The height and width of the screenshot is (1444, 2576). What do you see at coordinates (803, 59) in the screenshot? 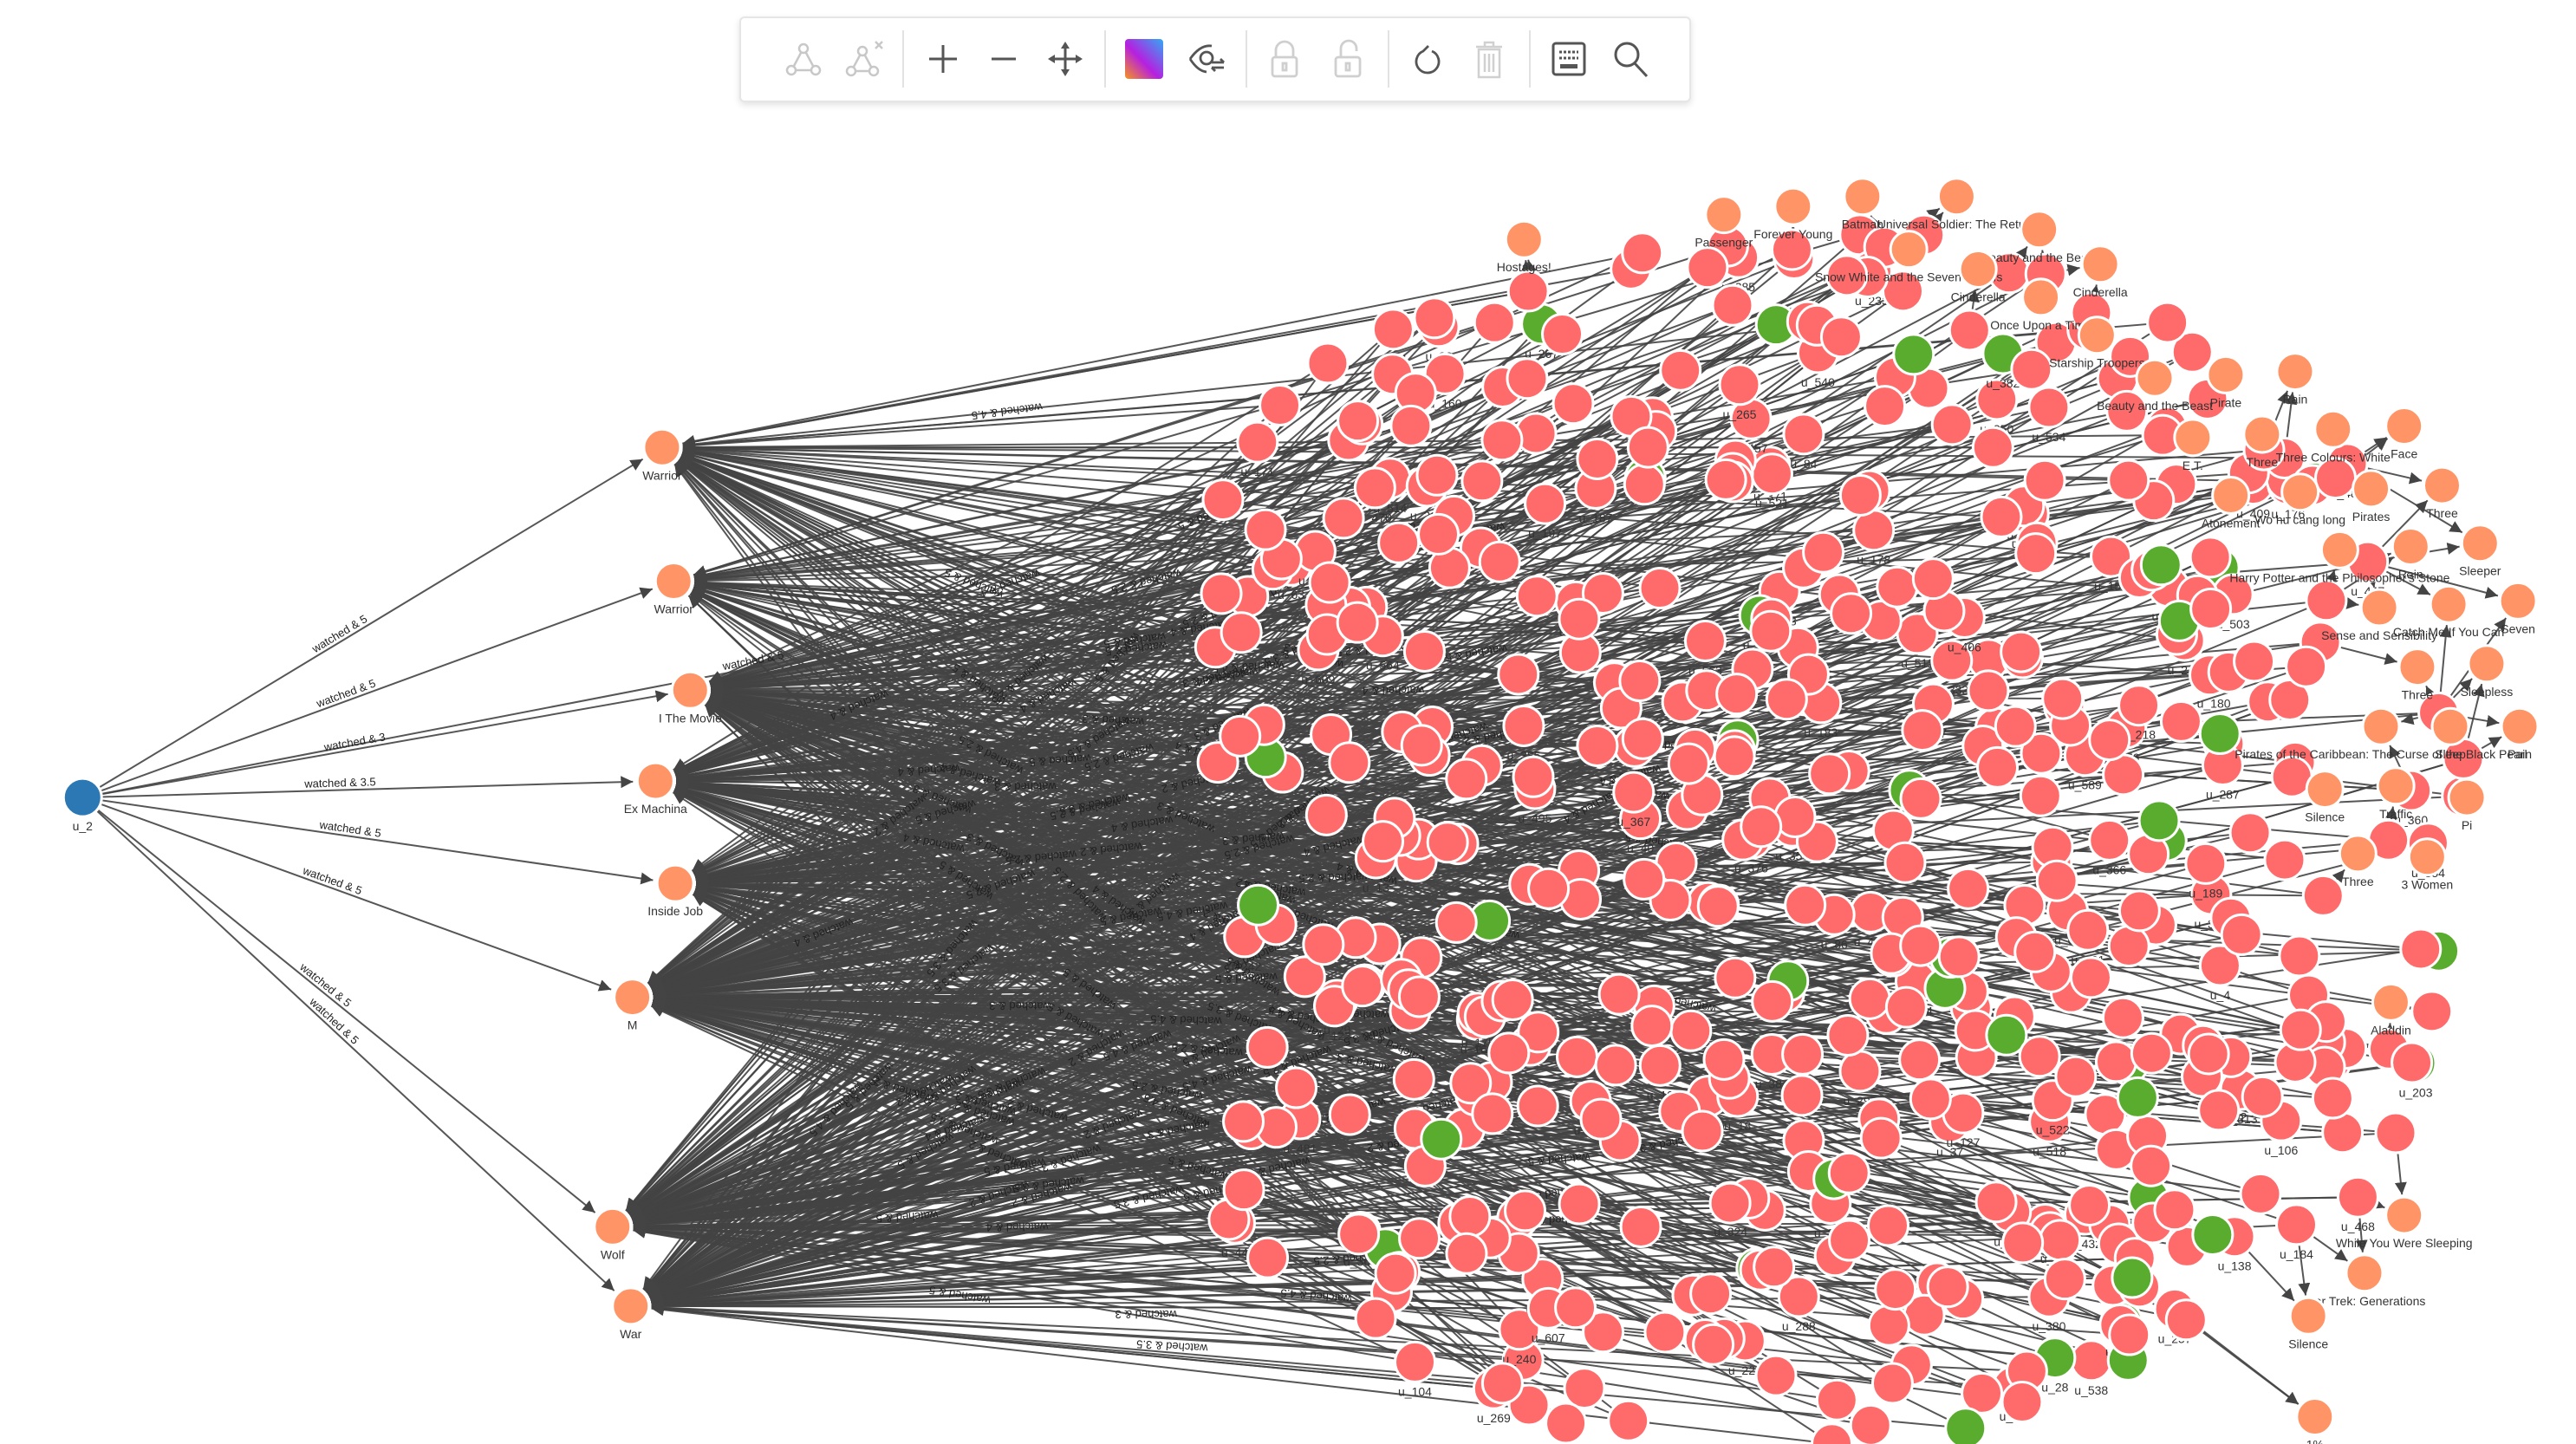
I see `add-edge-button` at bounding box center [803, 59].